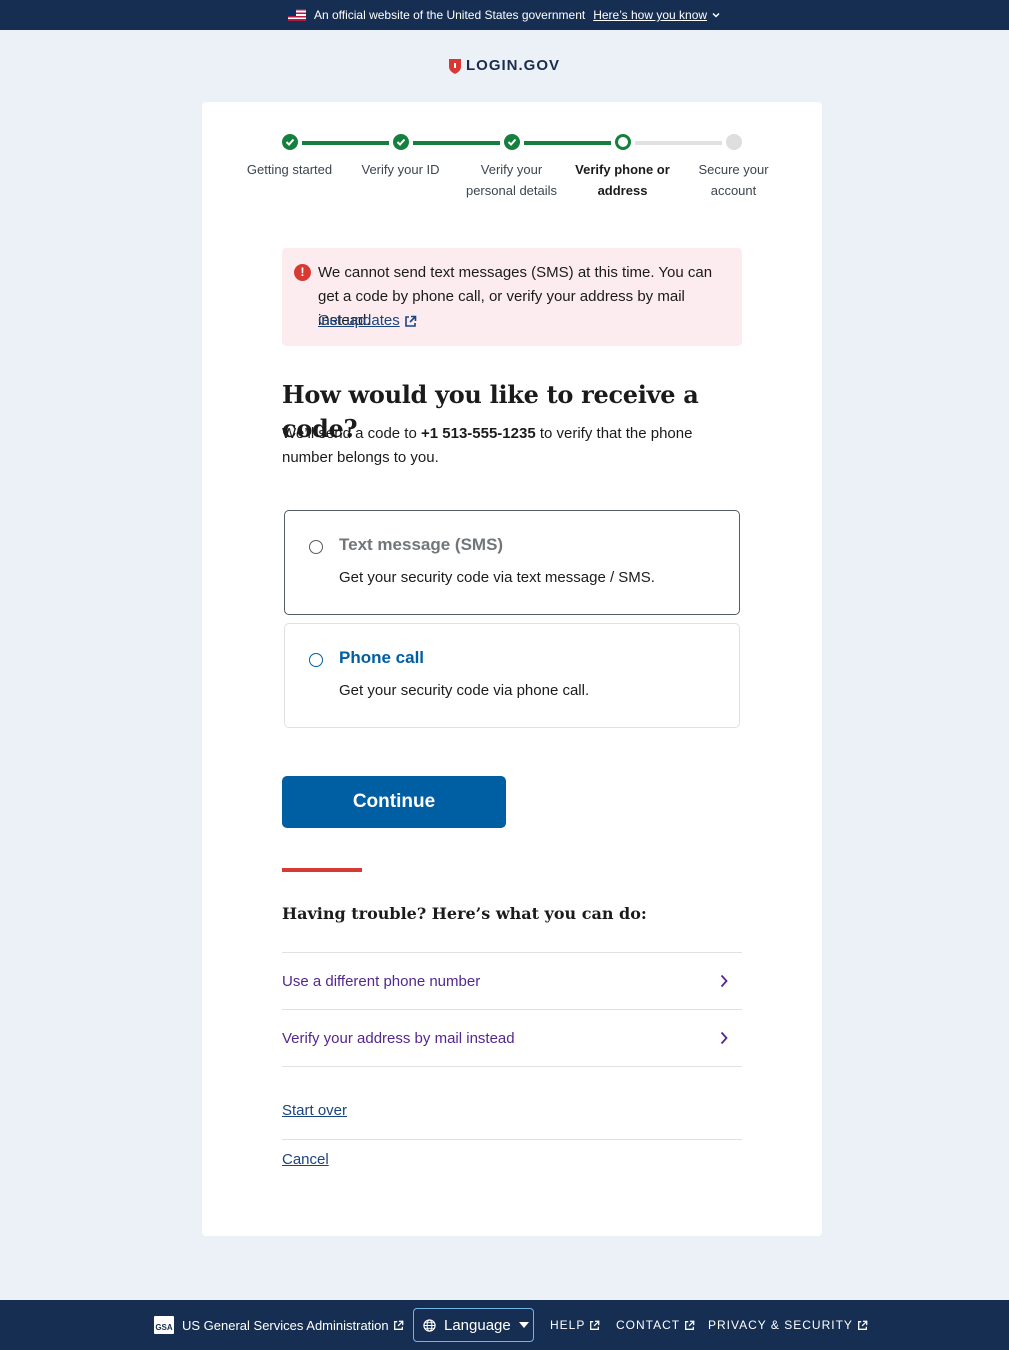  I want to click on divider, so click(512, 1139).